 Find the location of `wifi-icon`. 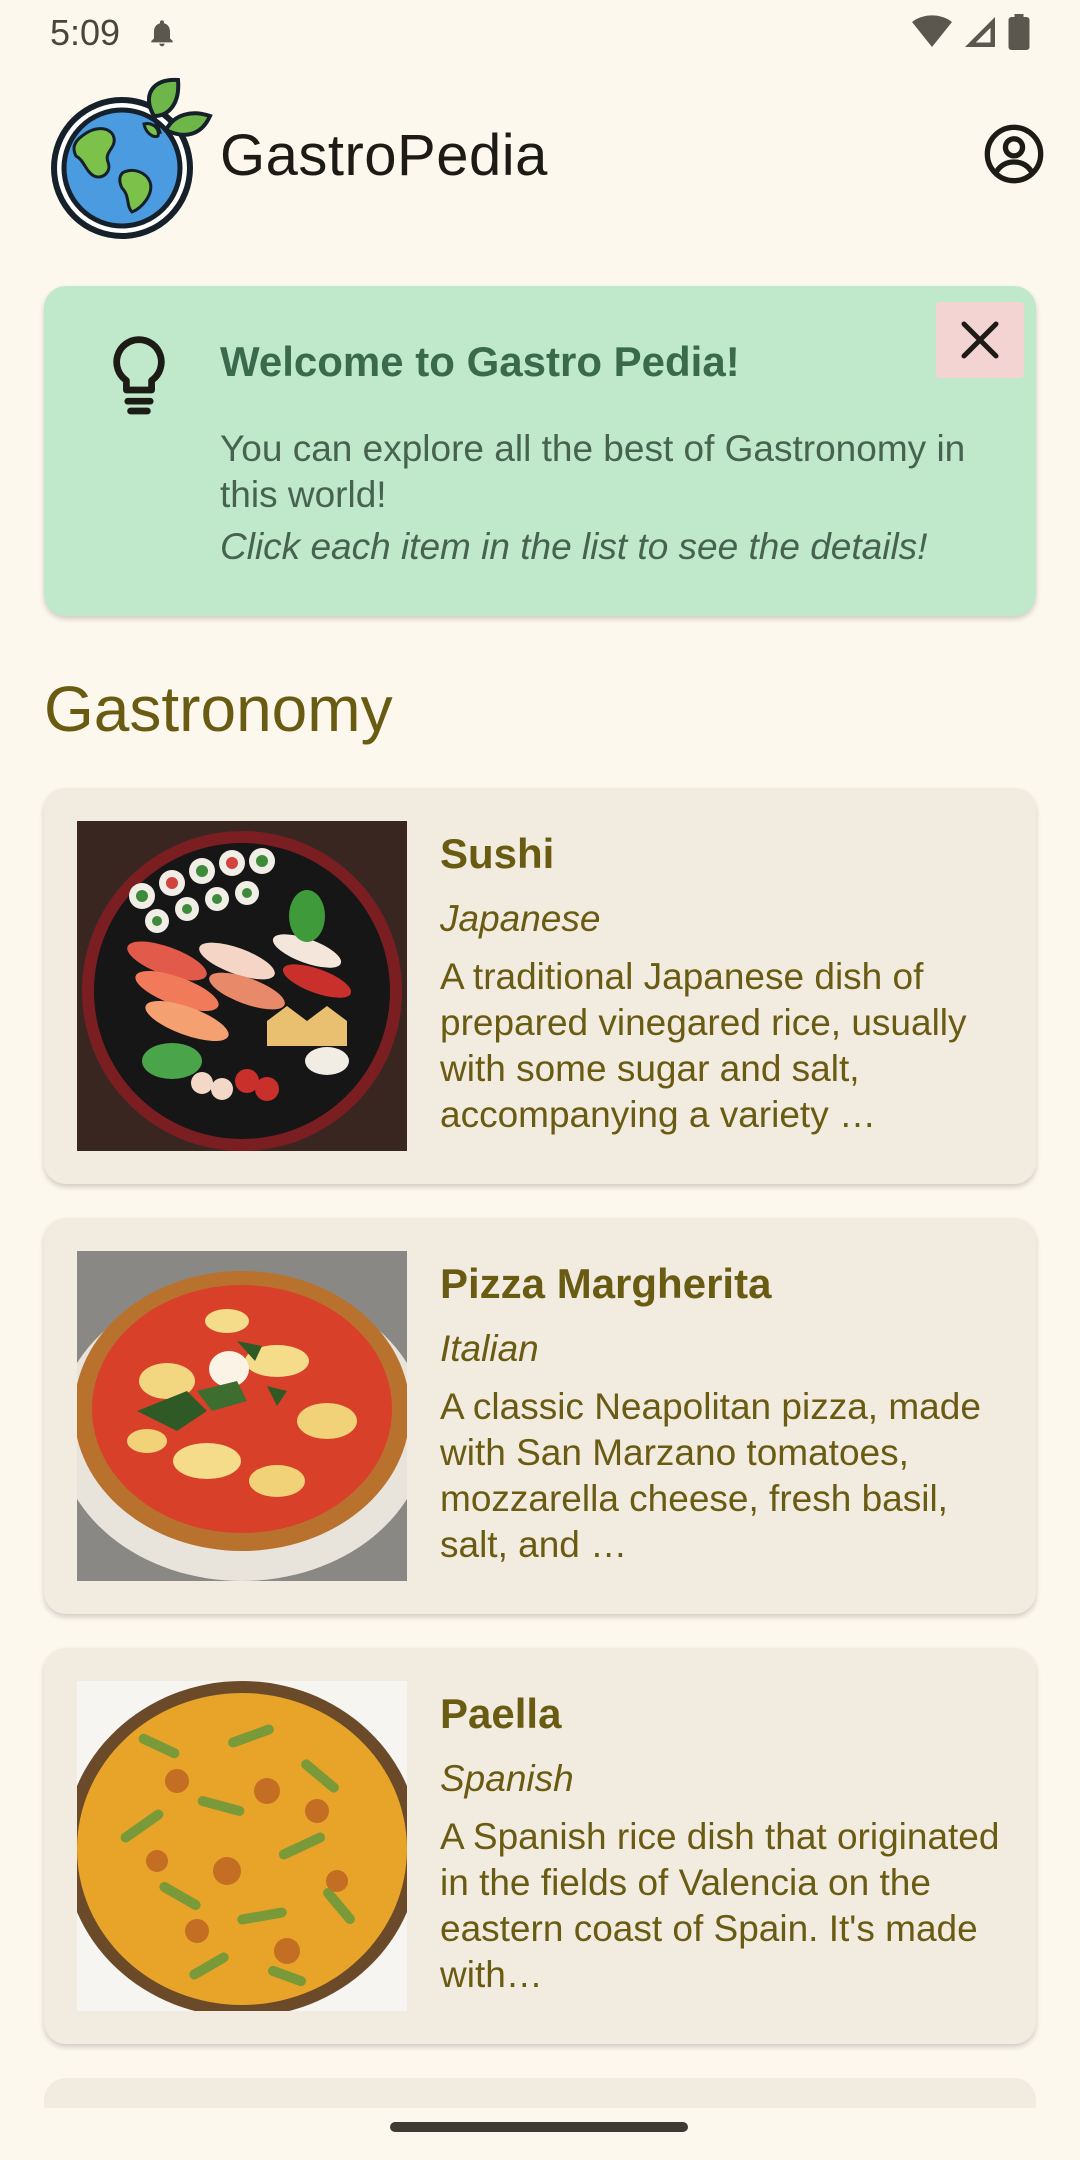

wifi-icon is located at coordinates (932, 31).